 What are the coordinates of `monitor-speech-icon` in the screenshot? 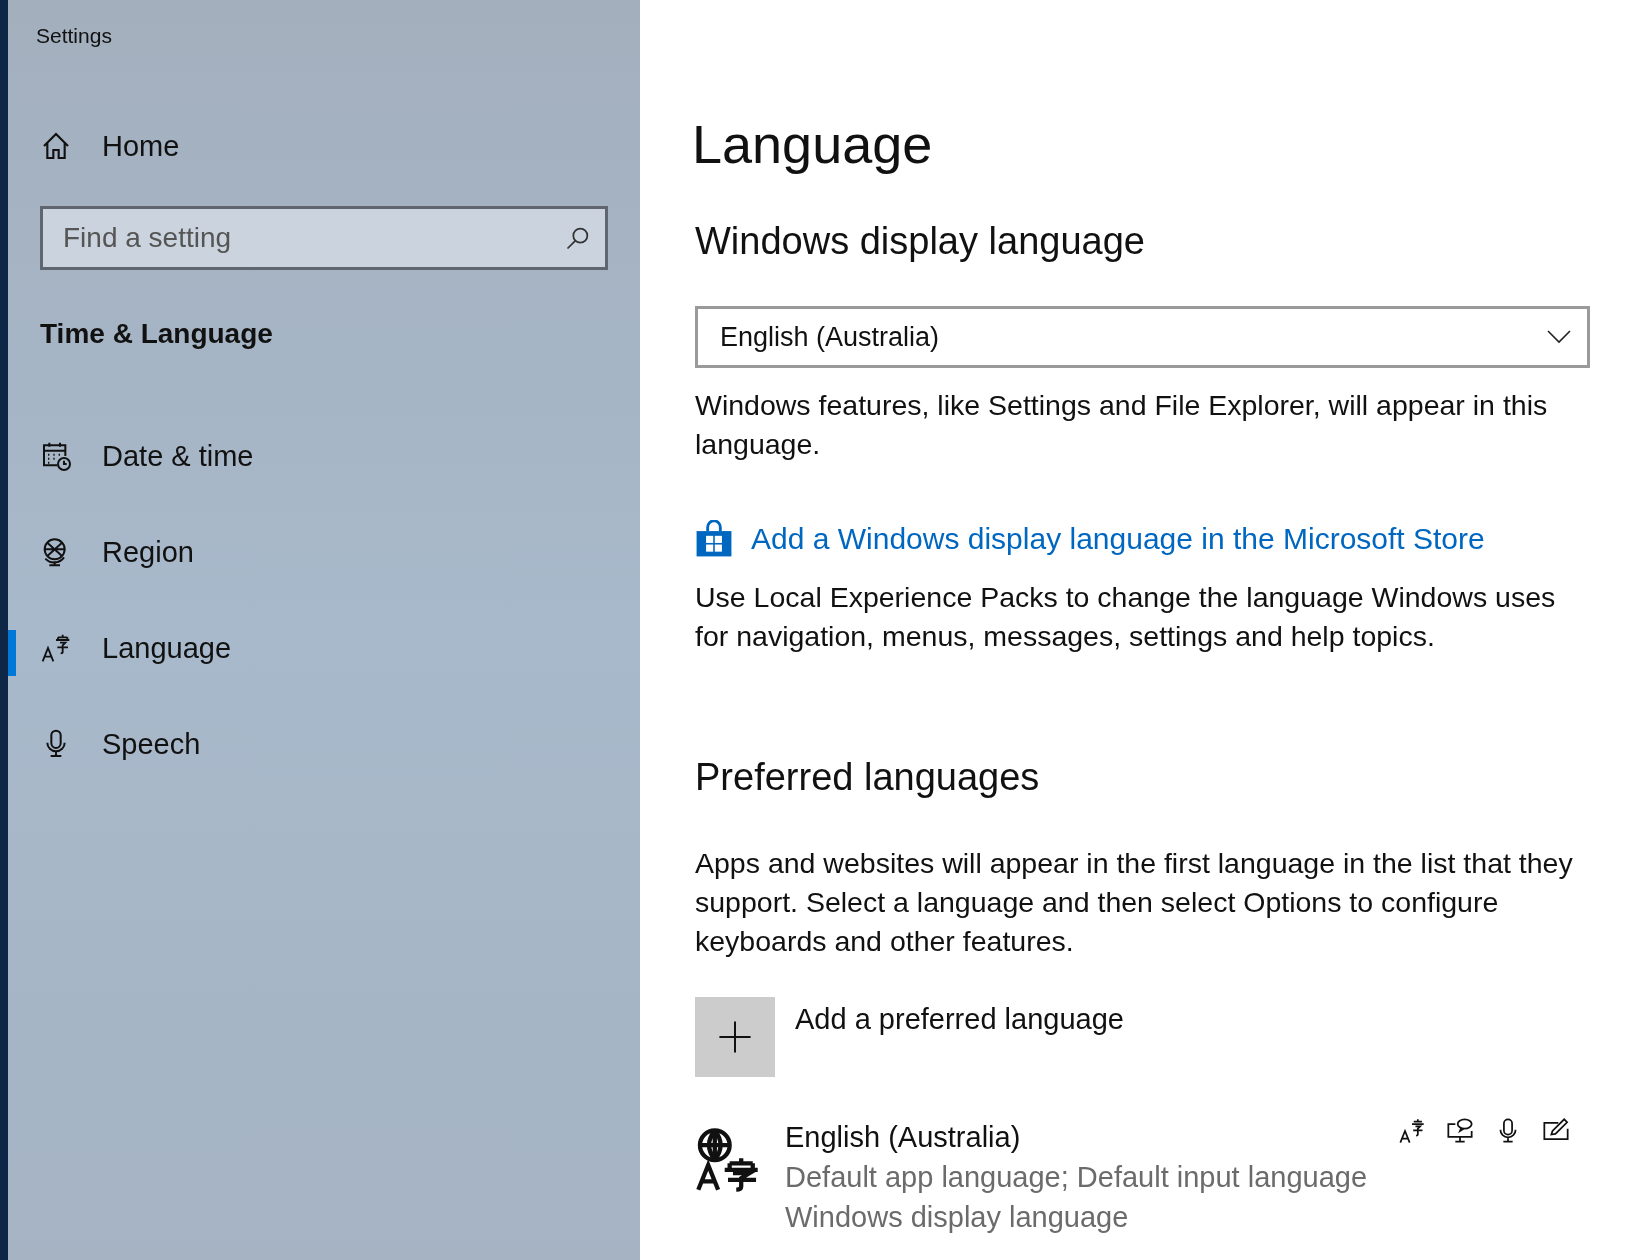 It's located at (1460, 1131).